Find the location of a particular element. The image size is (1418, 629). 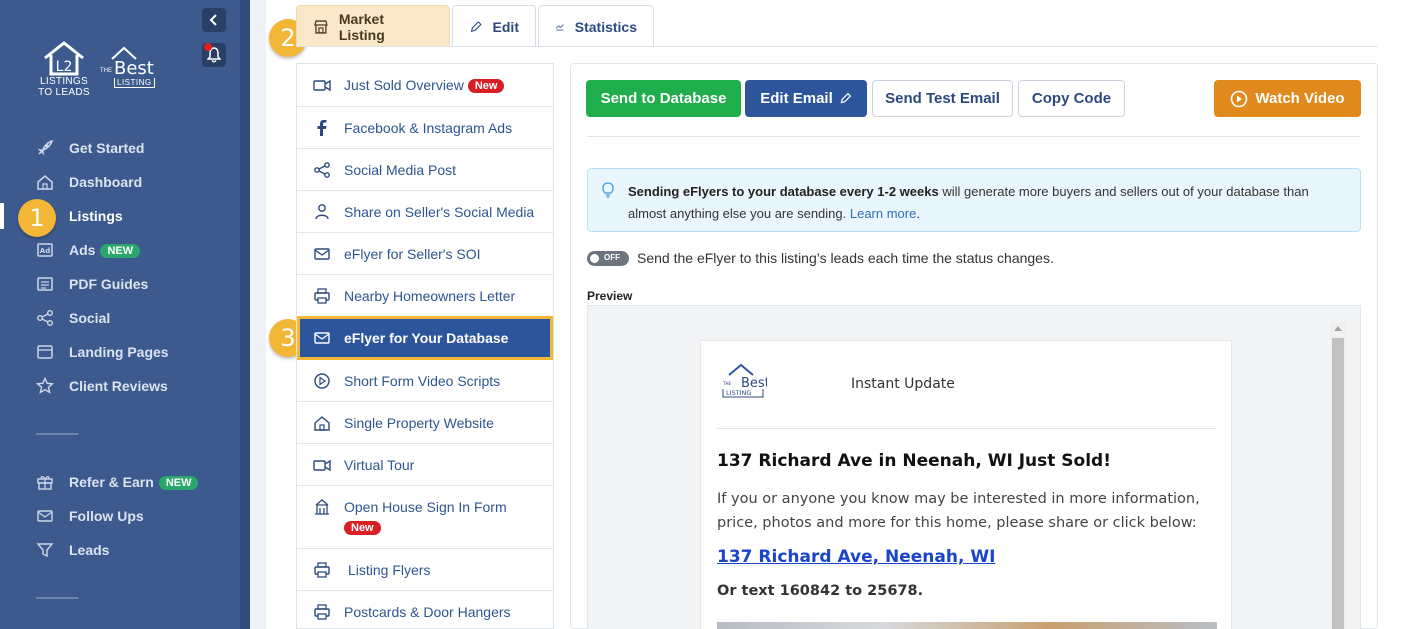

sidebar-item-label: Social is located at coordinates (90, 318).